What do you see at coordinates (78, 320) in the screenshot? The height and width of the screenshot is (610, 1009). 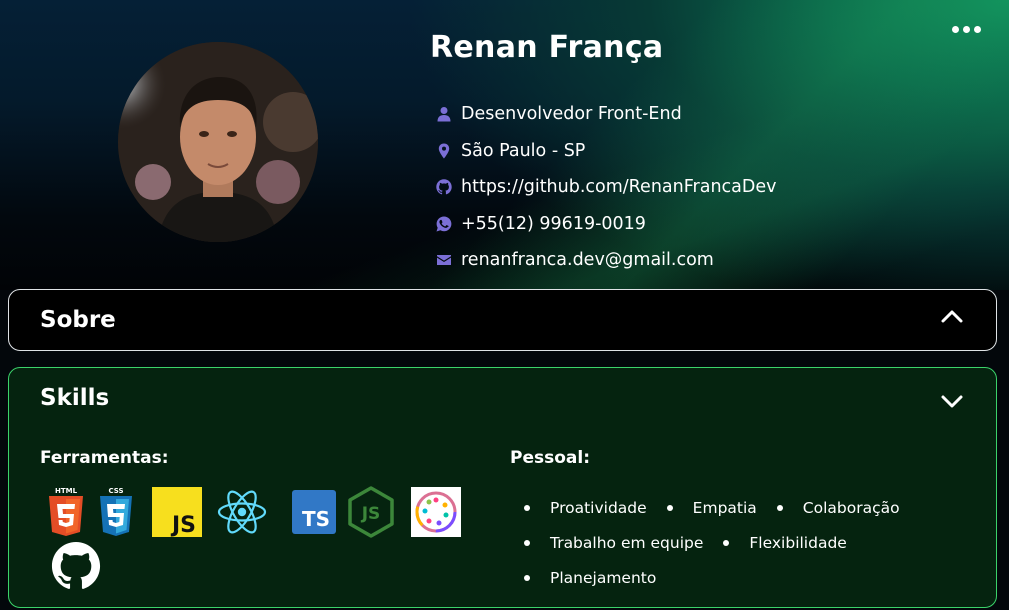 I see `sobre-title: Sobre` at bounding box center [78, 320].